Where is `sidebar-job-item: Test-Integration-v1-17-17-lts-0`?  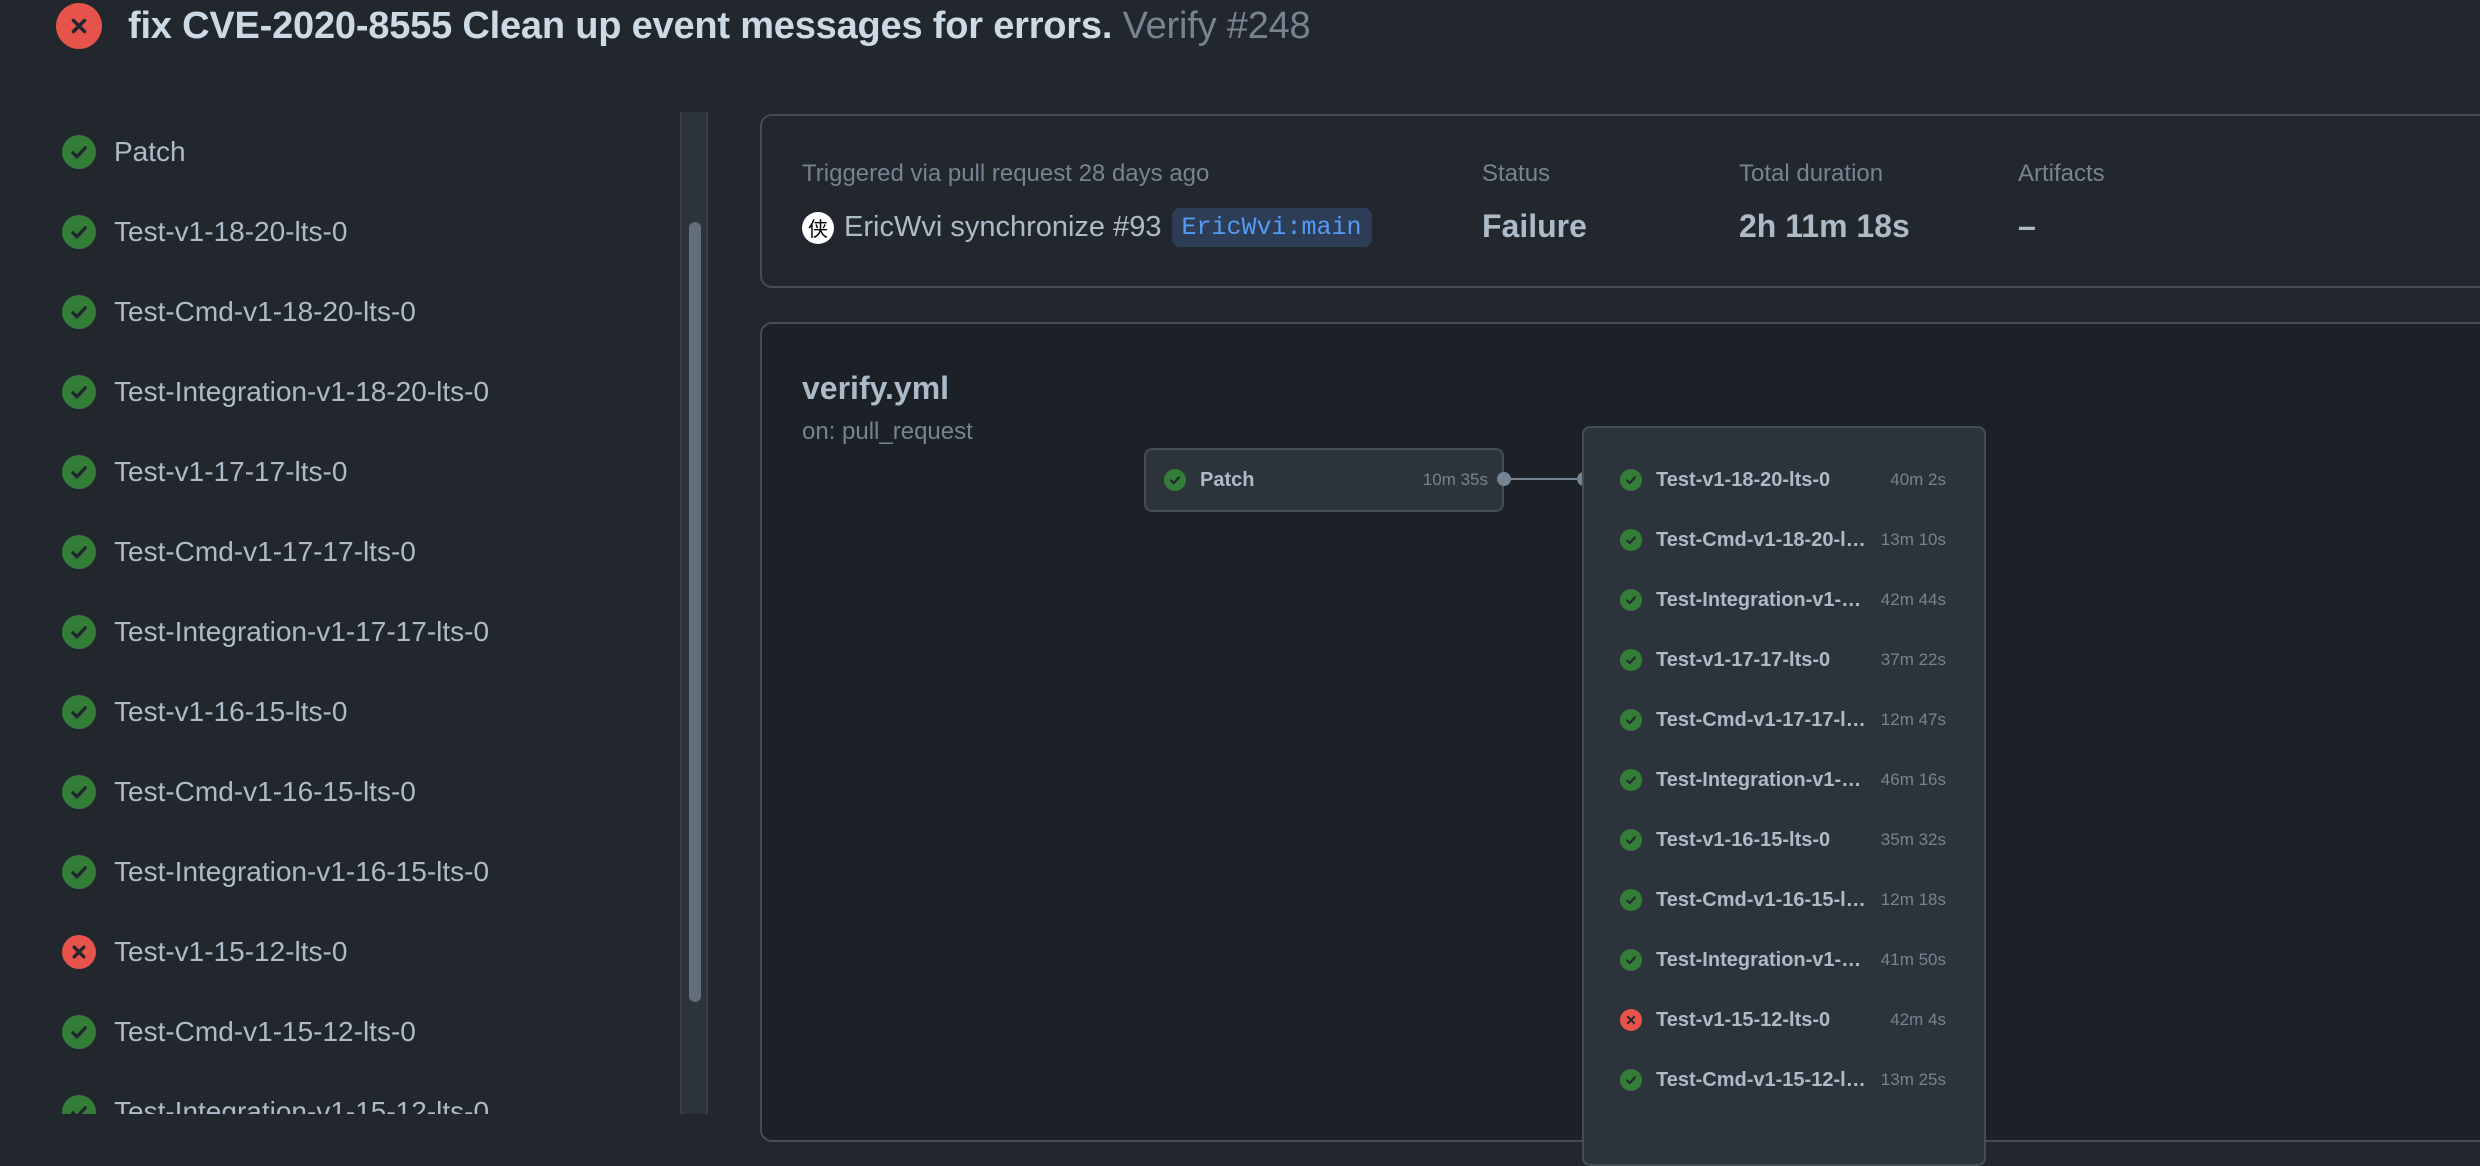 sidebar-job-item: Test-Integration-v1-17-17-lts-0 is located at coordinates (340, 632).